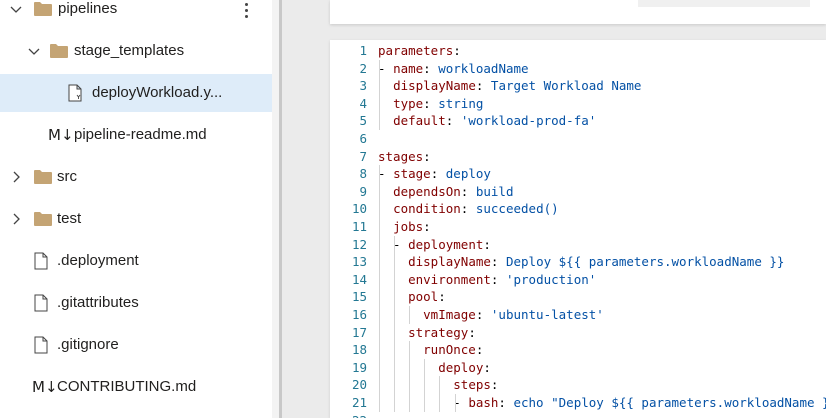 Image resolution: width=826 pixels, height=418 pixels. I want to click on more-actions-icon, so click(246, 10).